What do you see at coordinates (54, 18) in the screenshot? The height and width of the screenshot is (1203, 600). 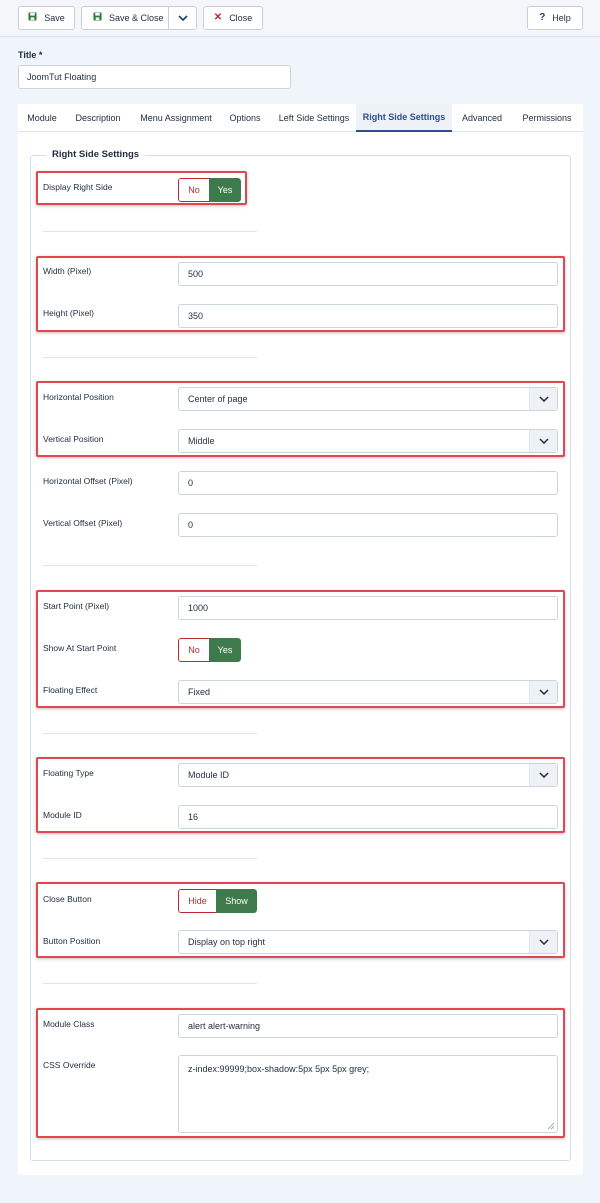 I see `save-button-label: Save` at bounding box center [54, 18].